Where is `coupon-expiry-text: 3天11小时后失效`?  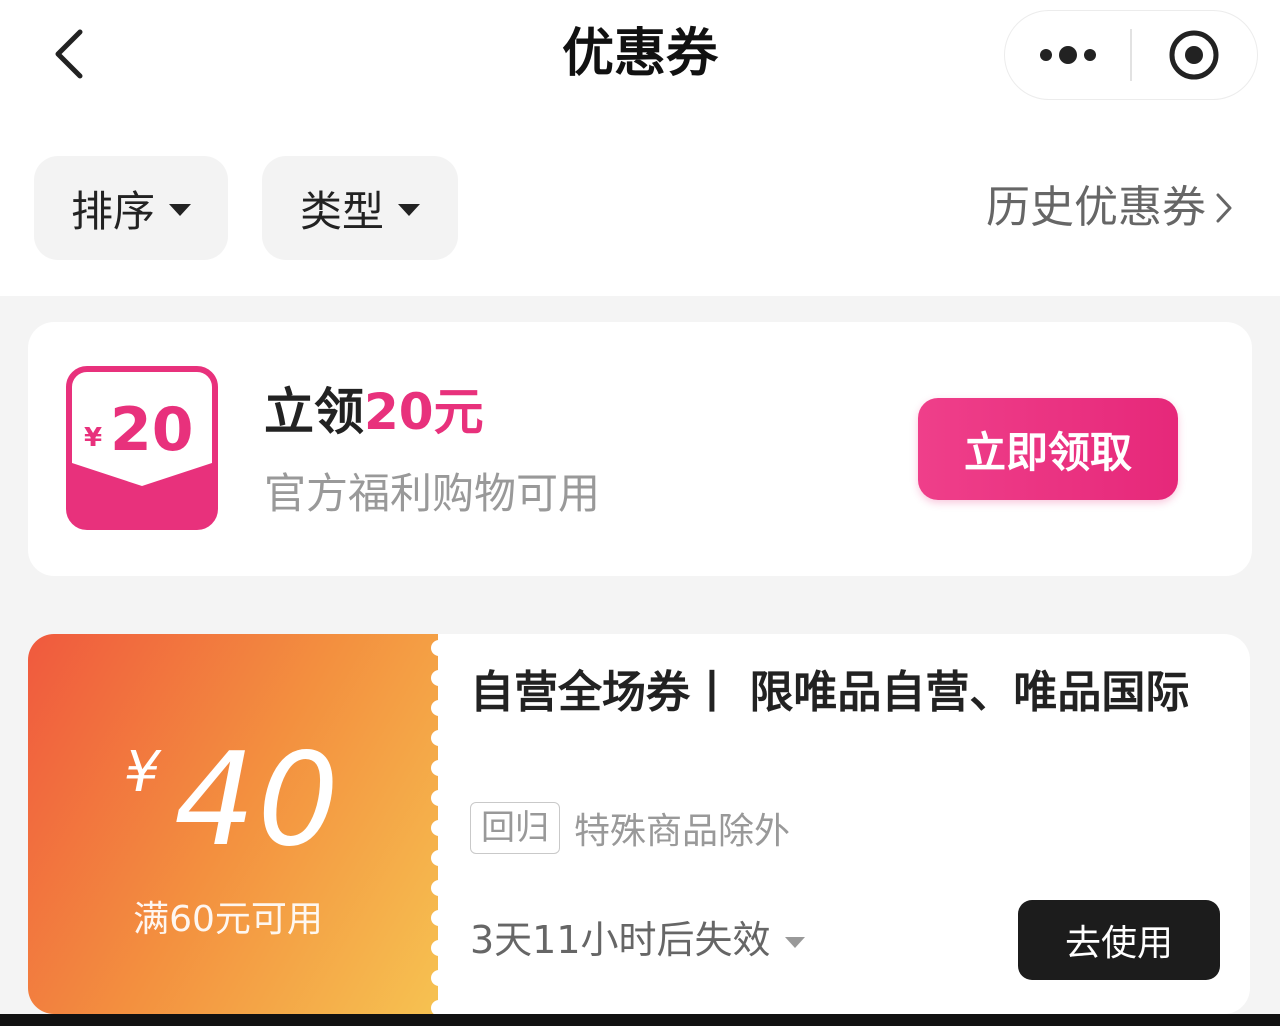
coupon-expiry-text: 3天11小时后失效 is located at coordinates (620, 940).